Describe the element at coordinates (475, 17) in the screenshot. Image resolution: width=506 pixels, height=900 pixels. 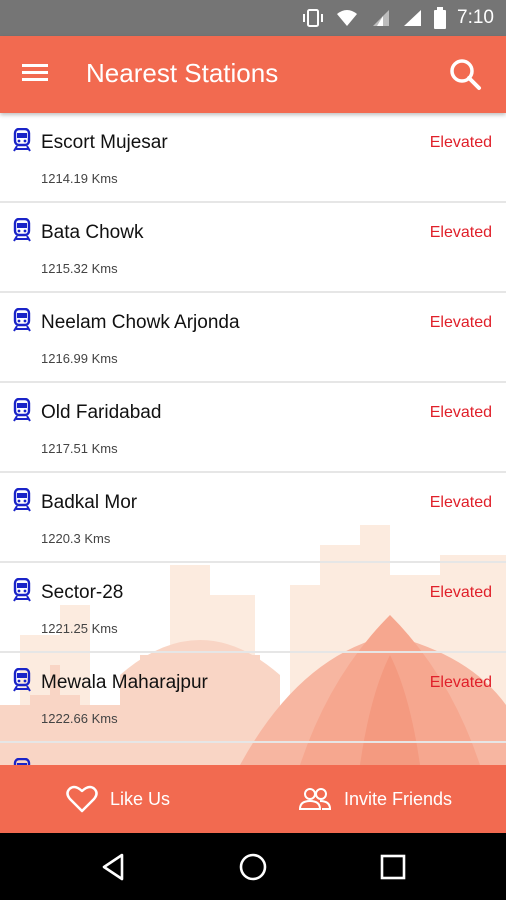
I see `status-time: 7:10` at that location.